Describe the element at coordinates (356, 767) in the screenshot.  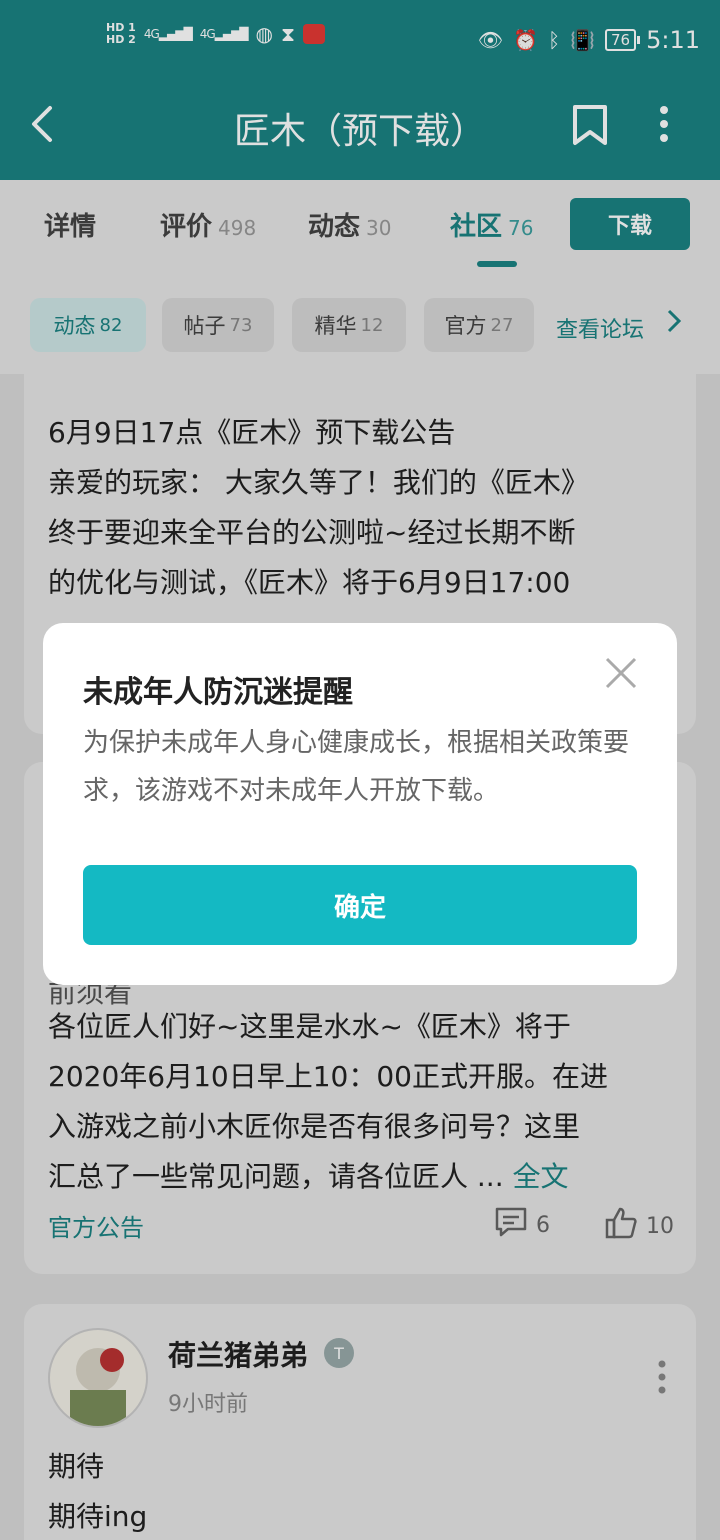
I see `dialog-message: 为保护未成年人身心健康成长，根据相关政策要求，该游戏不对未成年人开放下载。` at that location.